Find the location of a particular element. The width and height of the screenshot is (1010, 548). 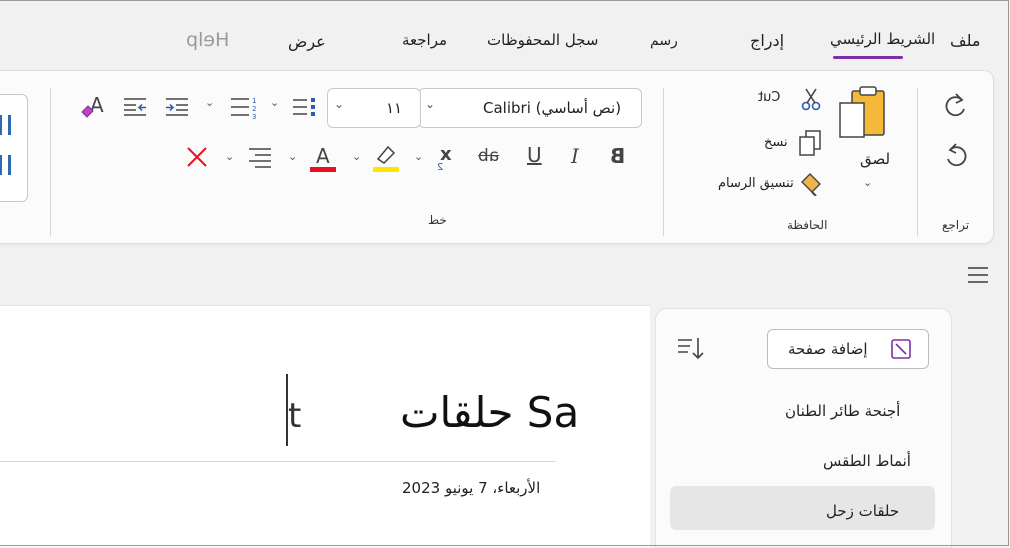

font-name-box: Calibri (نص أساسي) ⌄ is located at coordinates (530, 108).